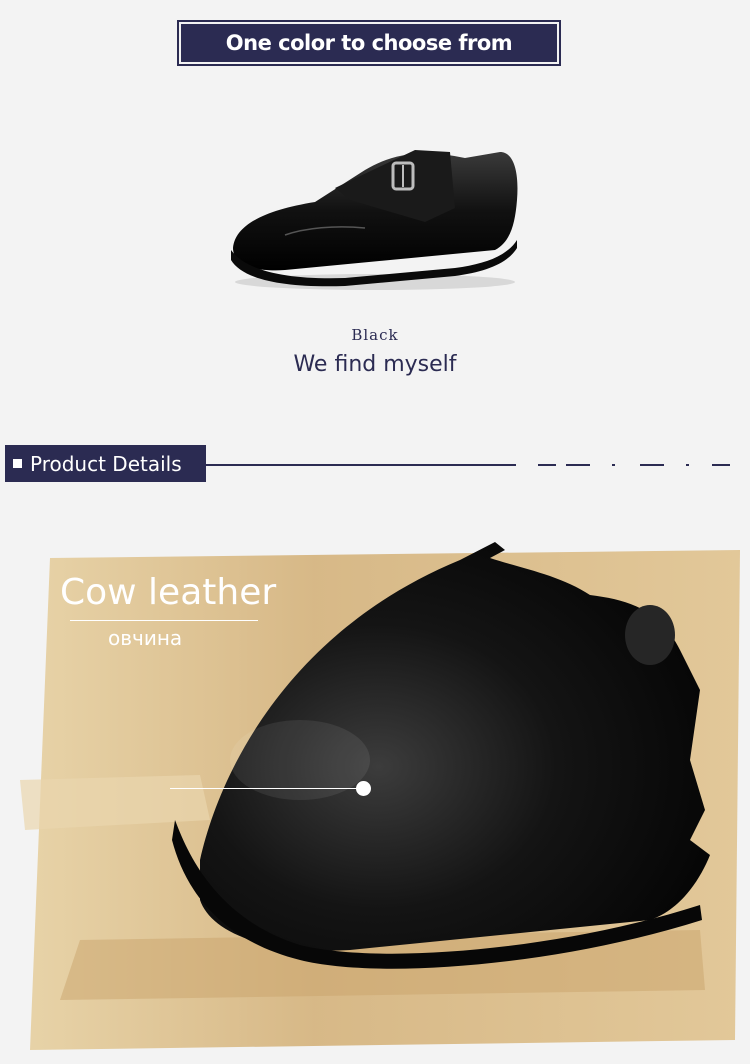 The height and width of the screenshot is (1064, 750). I want to click on material-underline, so click(164, 620).